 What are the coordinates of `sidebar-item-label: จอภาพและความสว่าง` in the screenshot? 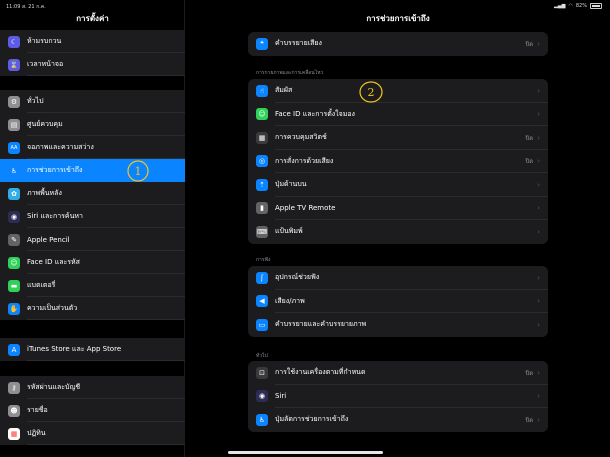 It's located at (60, 147).